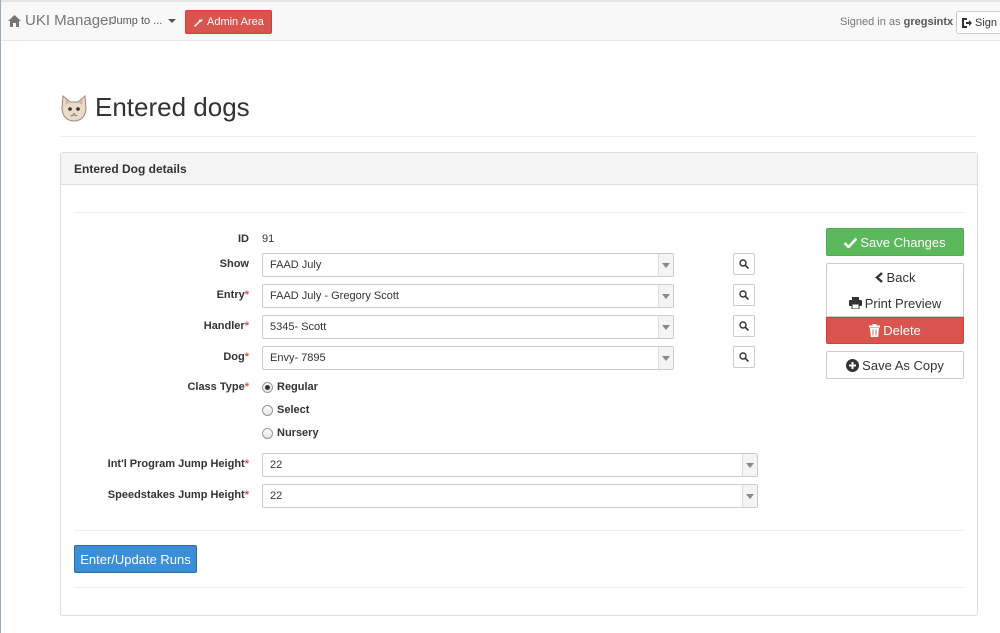  I want to click on speedstakes-jump-height-label: Speedstakes Jump Height*, so click(178, 495).